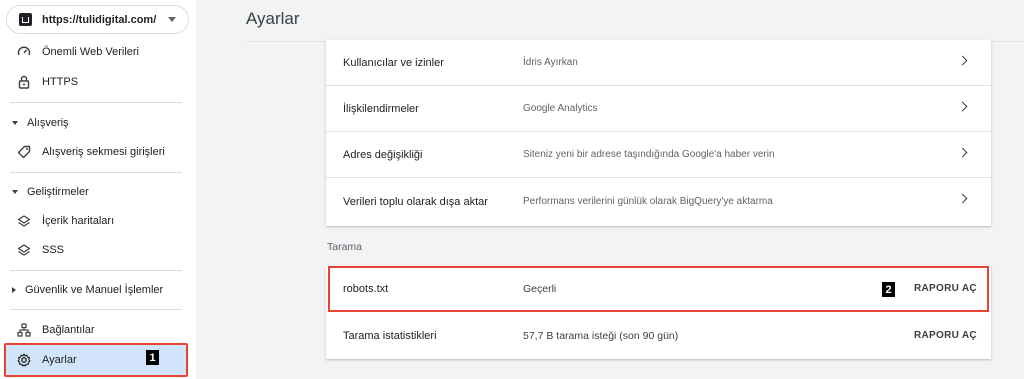  I want to click on sidebar-item-settings: Ayarlar, so click(96, 360).